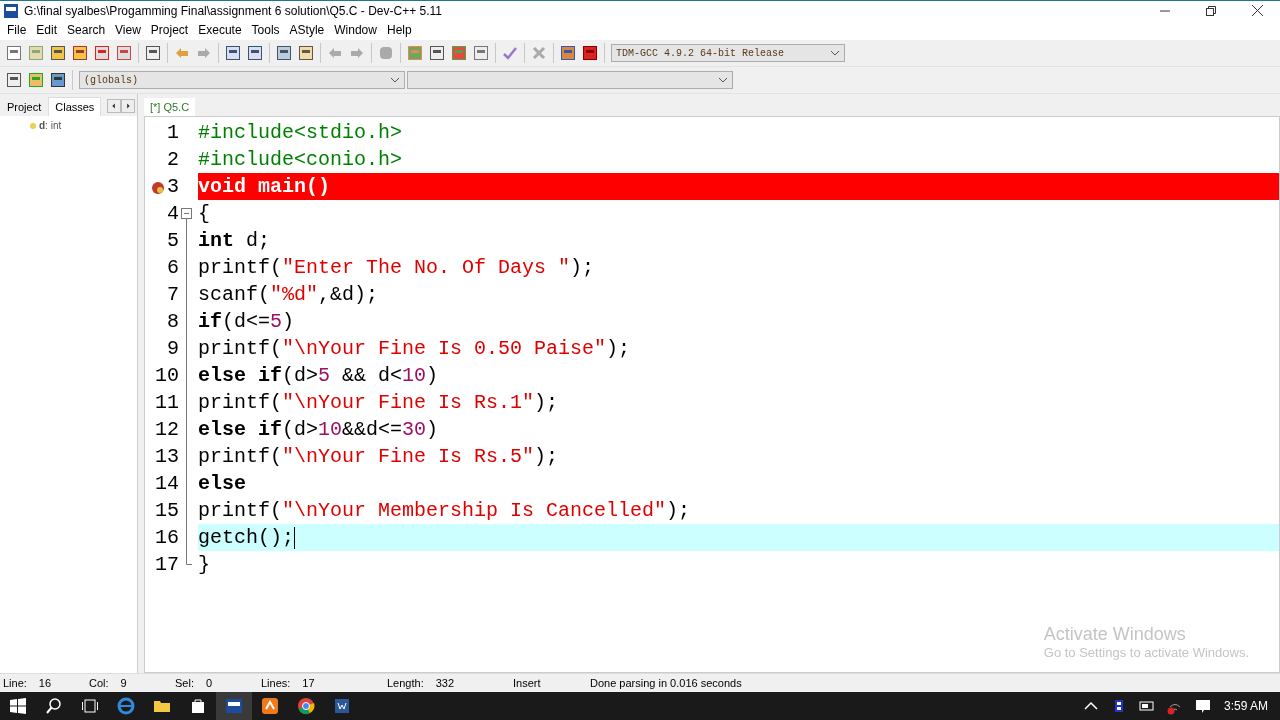 The width and height of the screenshot is (1280, 720). Describe the element at coordinates (666, 683) in the screenshot. I see `status-text: Done parsing in 0.016 seconds` at that location.